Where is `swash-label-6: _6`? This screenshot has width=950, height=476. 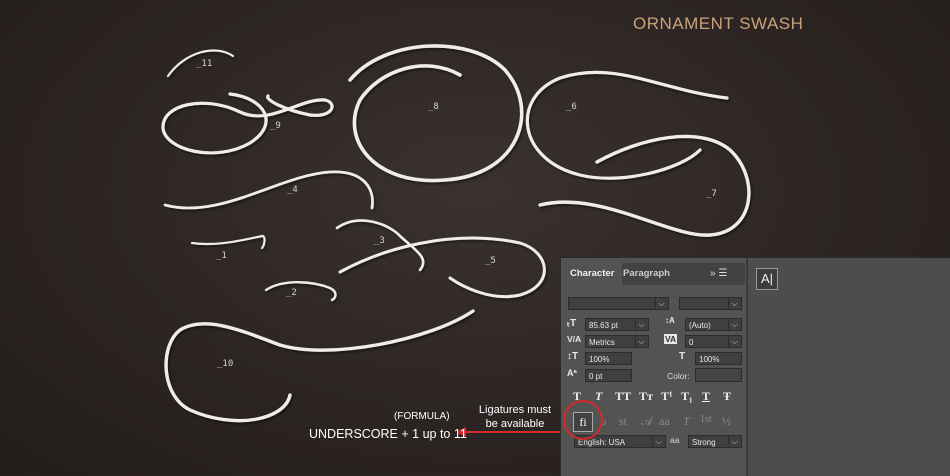 swash-label-6: _6 is located at coordinates (571, 107).